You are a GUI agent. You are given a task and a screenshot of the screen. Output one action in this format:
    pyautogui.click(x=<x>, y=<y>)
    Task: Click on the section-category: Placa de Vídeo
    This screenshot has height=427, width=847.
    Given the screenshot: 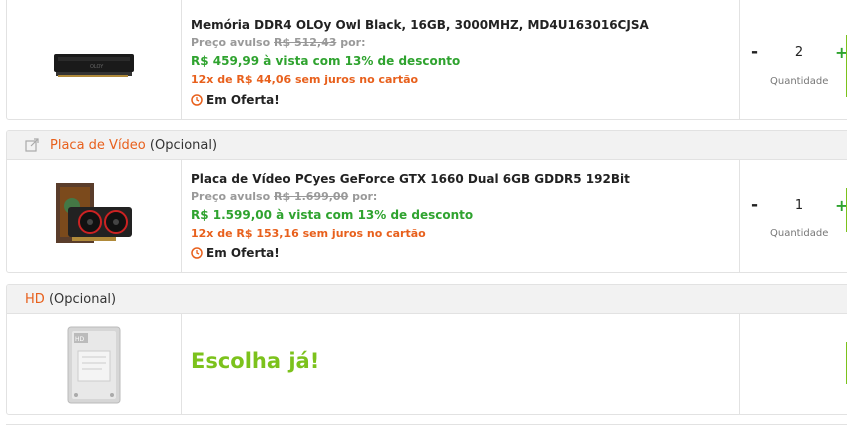 What is the action you would take?
    pyautogui.click(x=98, y=145)
    